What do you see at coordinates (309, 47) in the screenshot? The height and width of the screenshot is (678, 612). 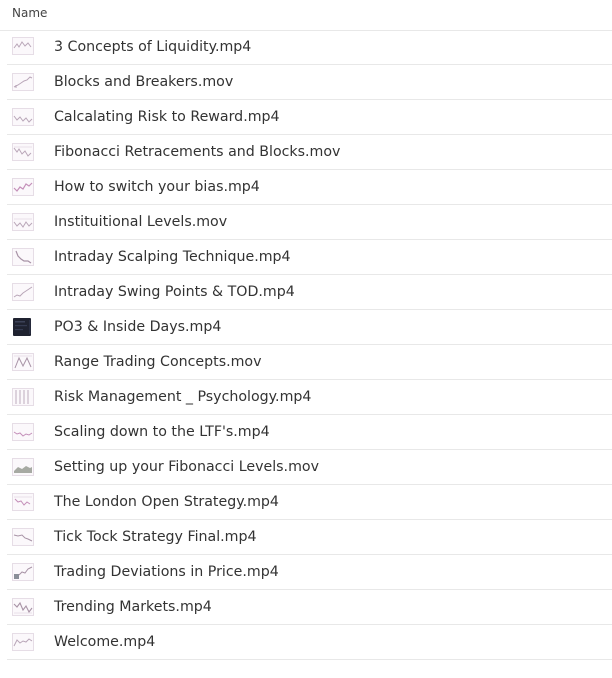 I see `file-row: 3 Concepts of Liquidity.mp4` at bounding box center [309, 47].